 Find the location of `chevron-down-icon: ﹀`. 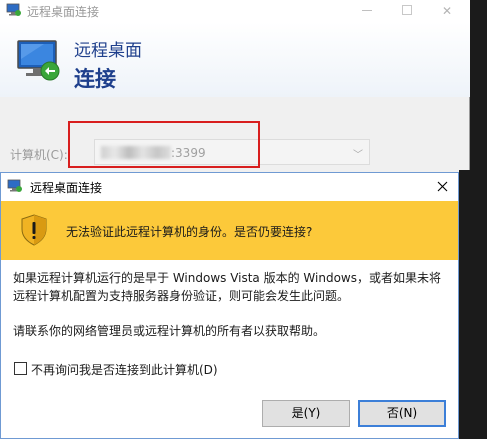

chevron-down-icon: ﹀ is located at coordinates (358, 153).